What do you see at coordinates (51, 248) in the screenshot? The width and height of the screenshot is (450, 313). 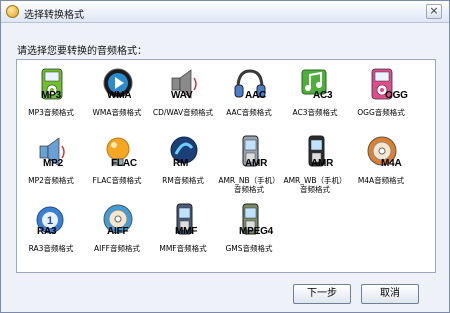 I see `format-label: RA3音频格式` at bounding box center [51, 248].